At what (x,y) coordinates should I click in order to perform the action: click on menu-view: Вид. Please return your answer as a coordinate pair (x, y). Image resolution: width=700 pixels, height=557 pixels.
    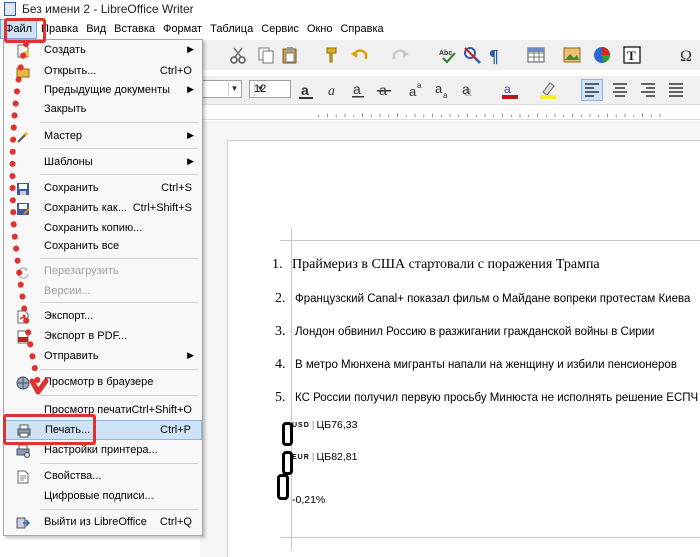
    Looking at the image, I should click on (96, 29).